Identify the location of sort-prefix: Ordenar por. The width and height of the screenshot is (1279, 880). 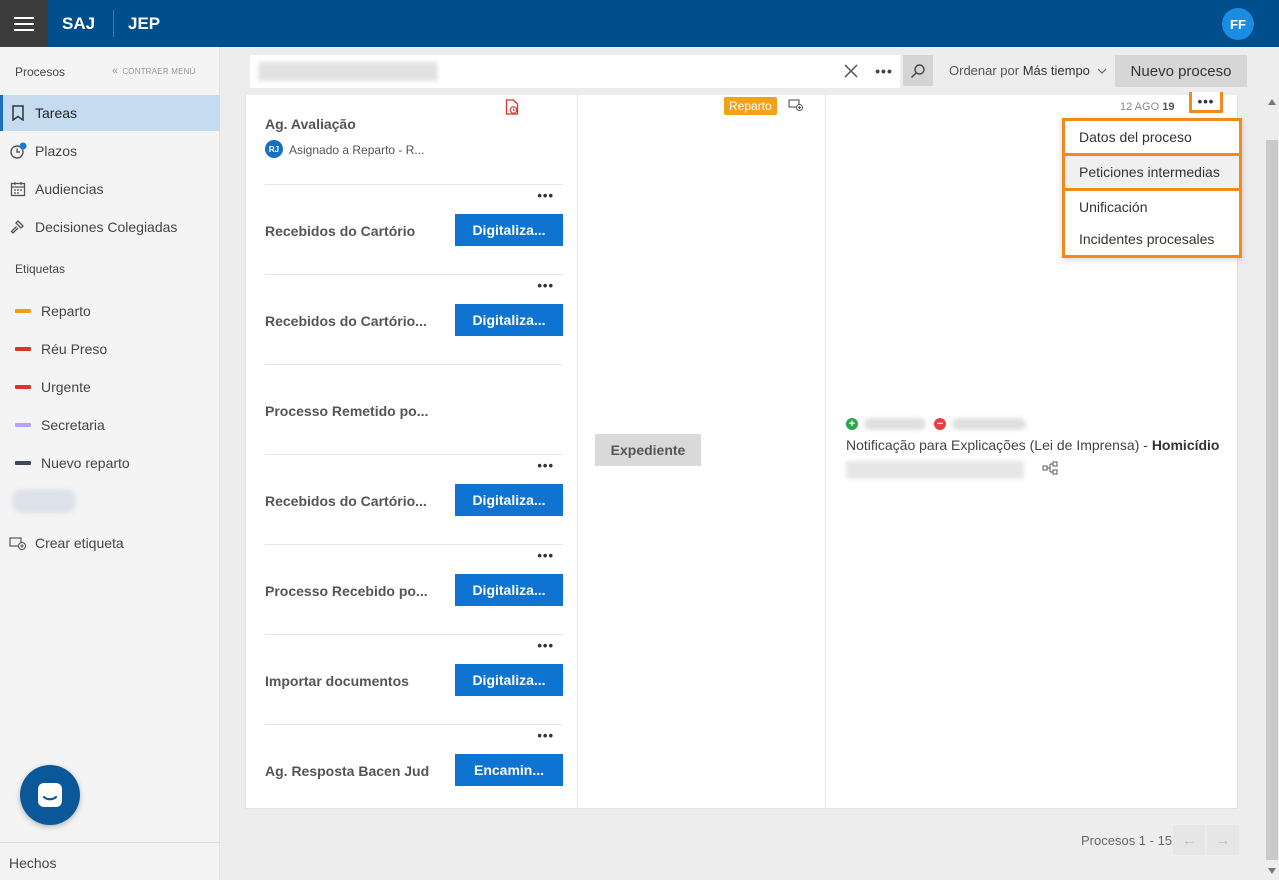
(984, 70).